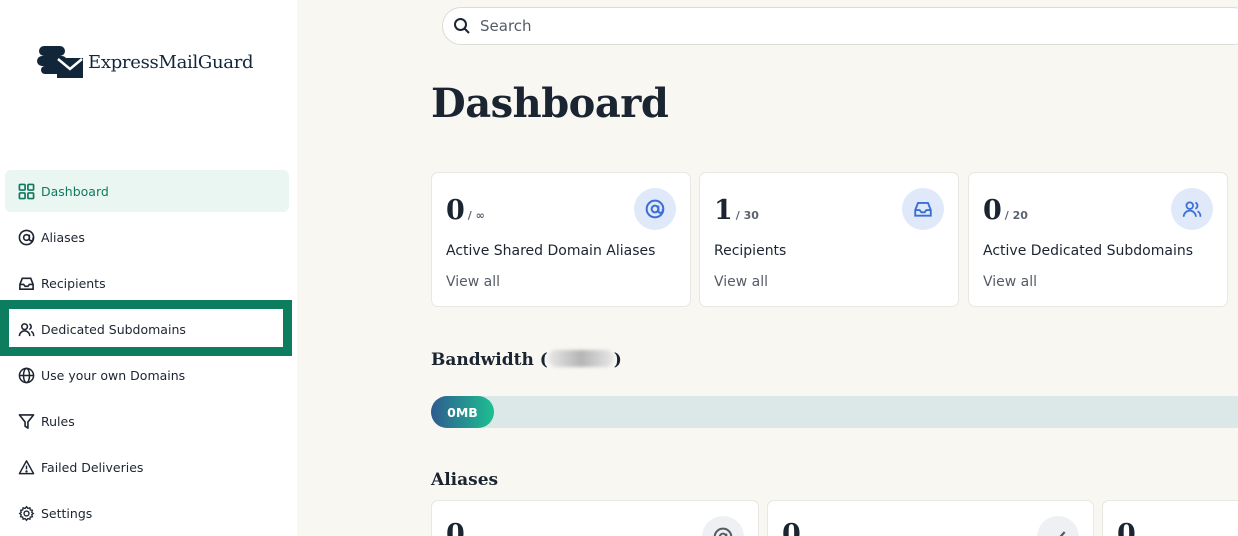 This screenshot has height=536, width=1238. Describe the element at coordinates (1088, 251) in the screenshot. I see `stat-label: Active Dedicated Subdomains` at that location.